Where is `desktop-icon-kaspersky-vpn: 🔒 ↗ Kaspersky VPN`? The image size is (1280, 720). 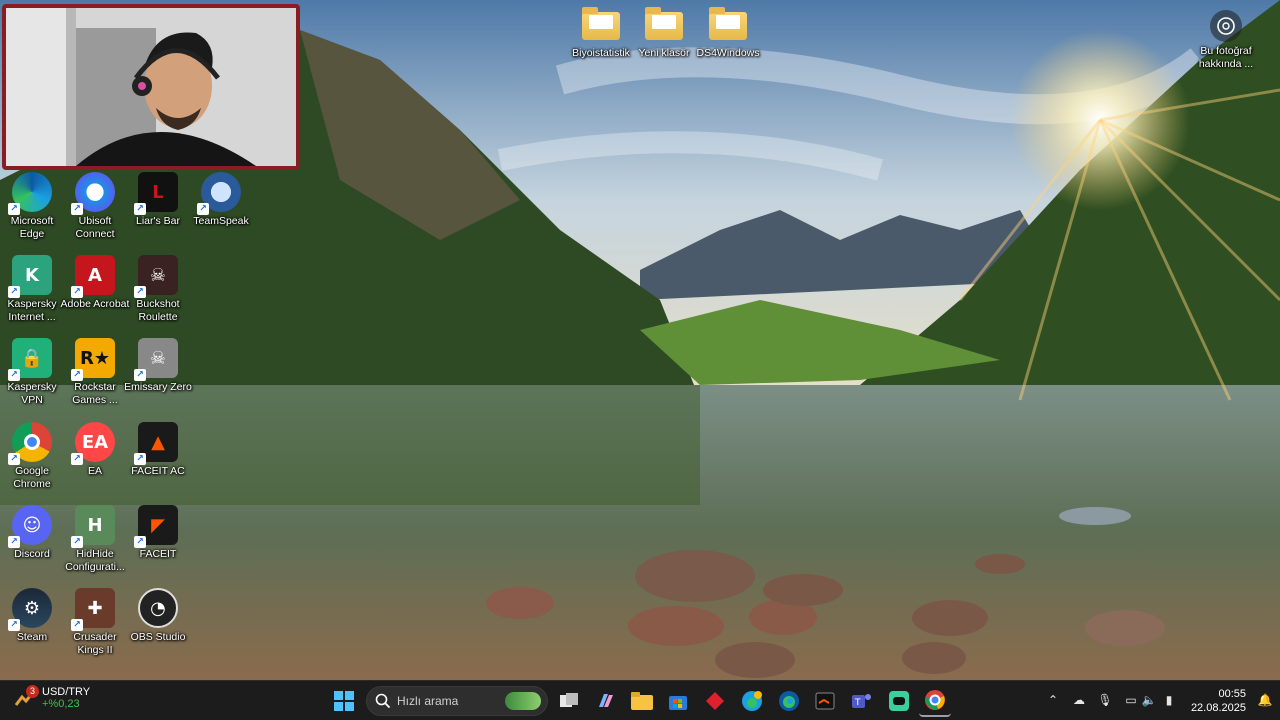
desktop-icon-kaspersky-vpn: 🔒 ↗ Kaspersky VPN is located at coordinates (32, 372).